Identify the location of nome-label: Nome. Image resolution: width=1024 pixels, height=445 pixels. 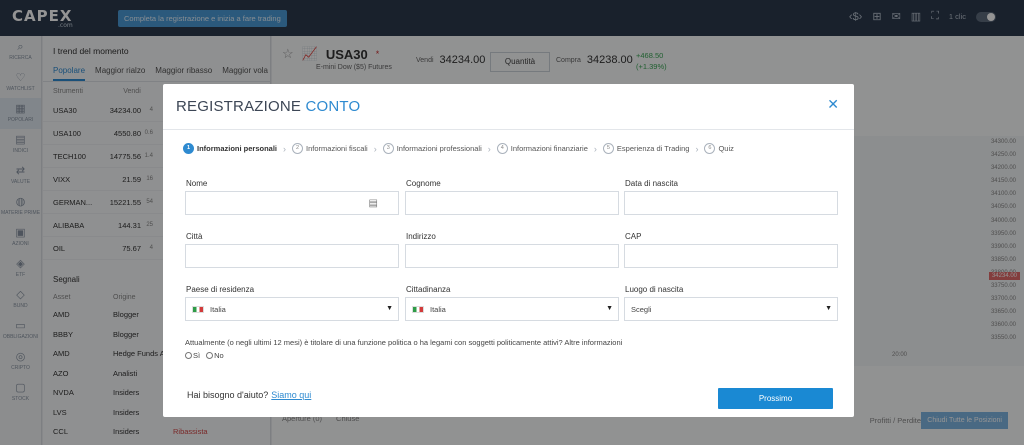
(197, 183).